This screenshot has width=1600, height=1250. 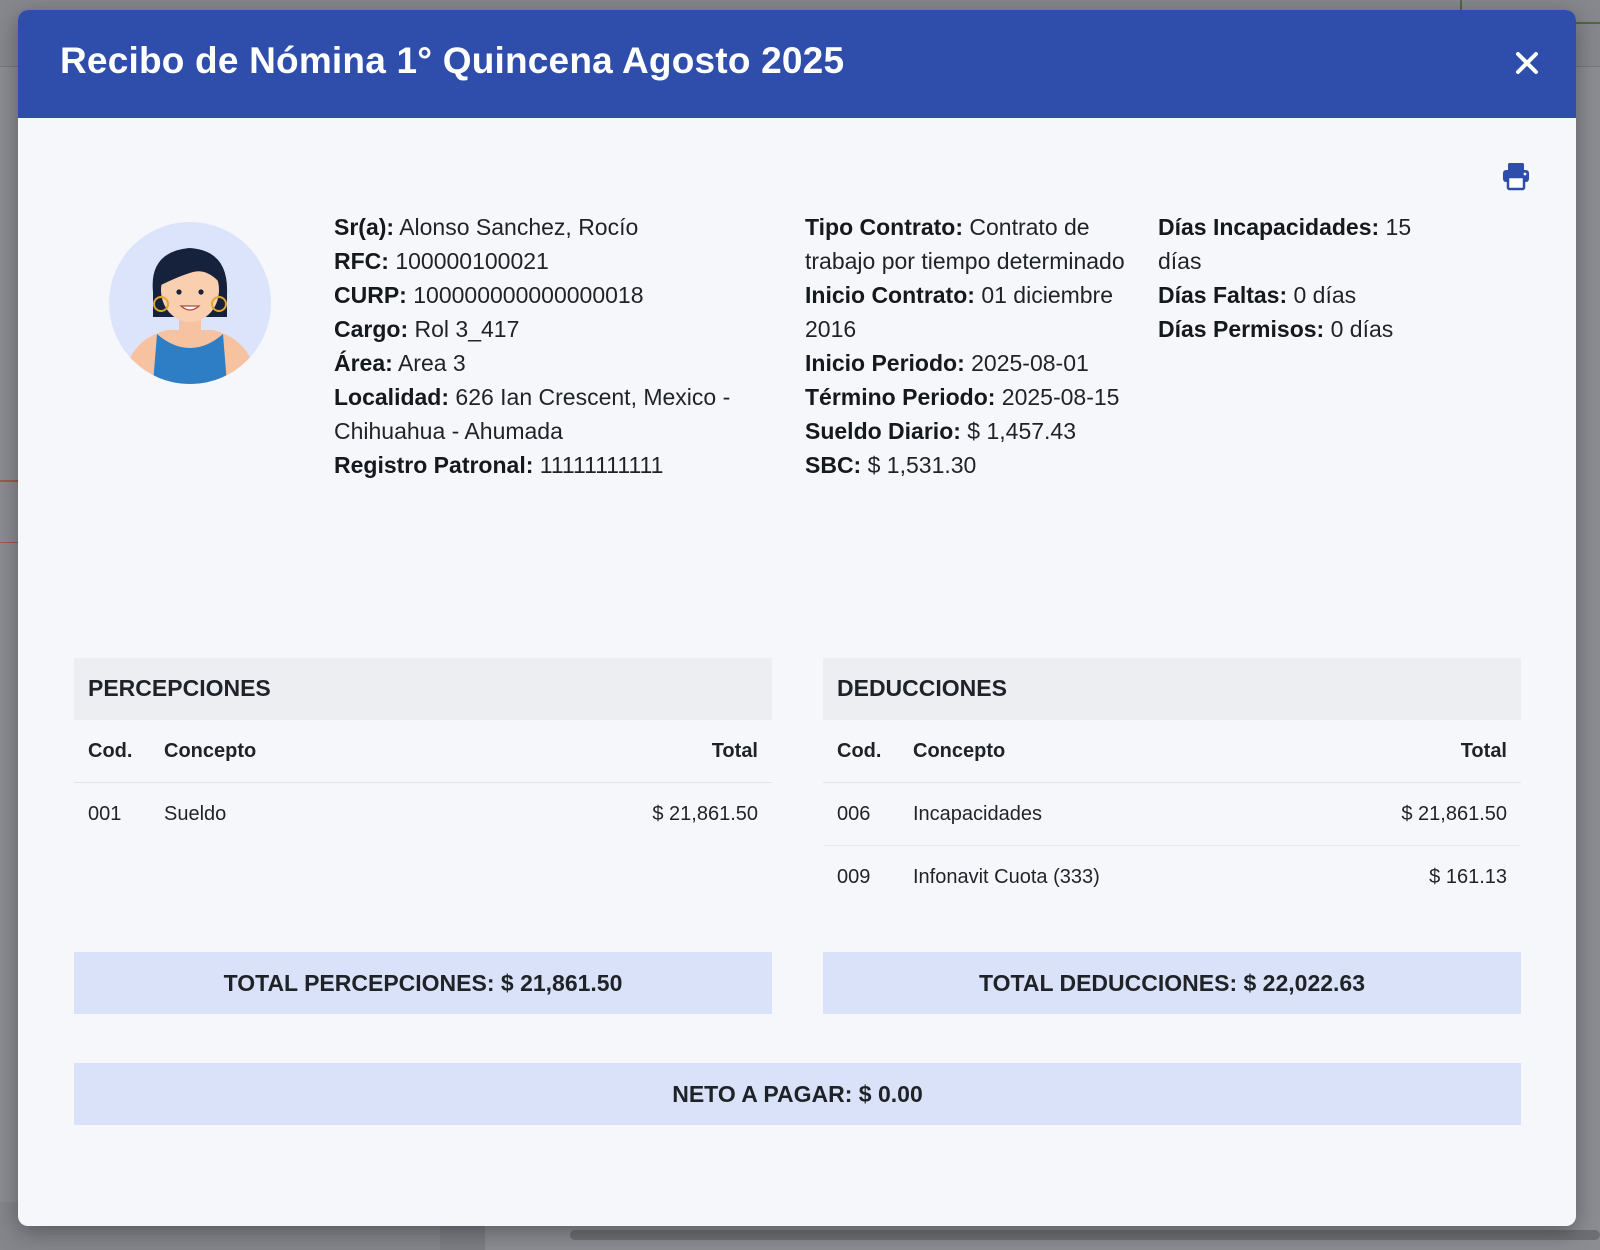 I want to click on table-row: 006 Incapacidades $ 21,861.50, so click(x=1172, y=814).